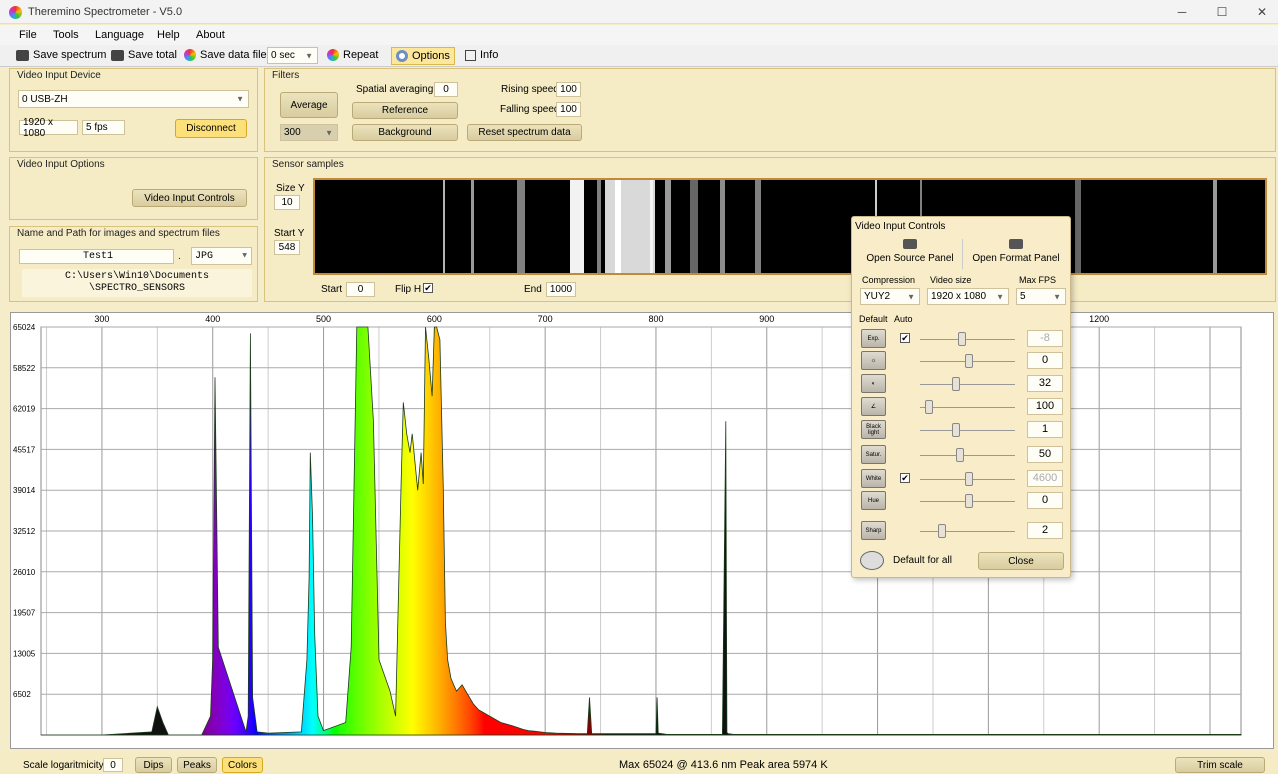 The image size is (1278, 774). I want to click on close-dialog-button: Close, so click(1021, 561).